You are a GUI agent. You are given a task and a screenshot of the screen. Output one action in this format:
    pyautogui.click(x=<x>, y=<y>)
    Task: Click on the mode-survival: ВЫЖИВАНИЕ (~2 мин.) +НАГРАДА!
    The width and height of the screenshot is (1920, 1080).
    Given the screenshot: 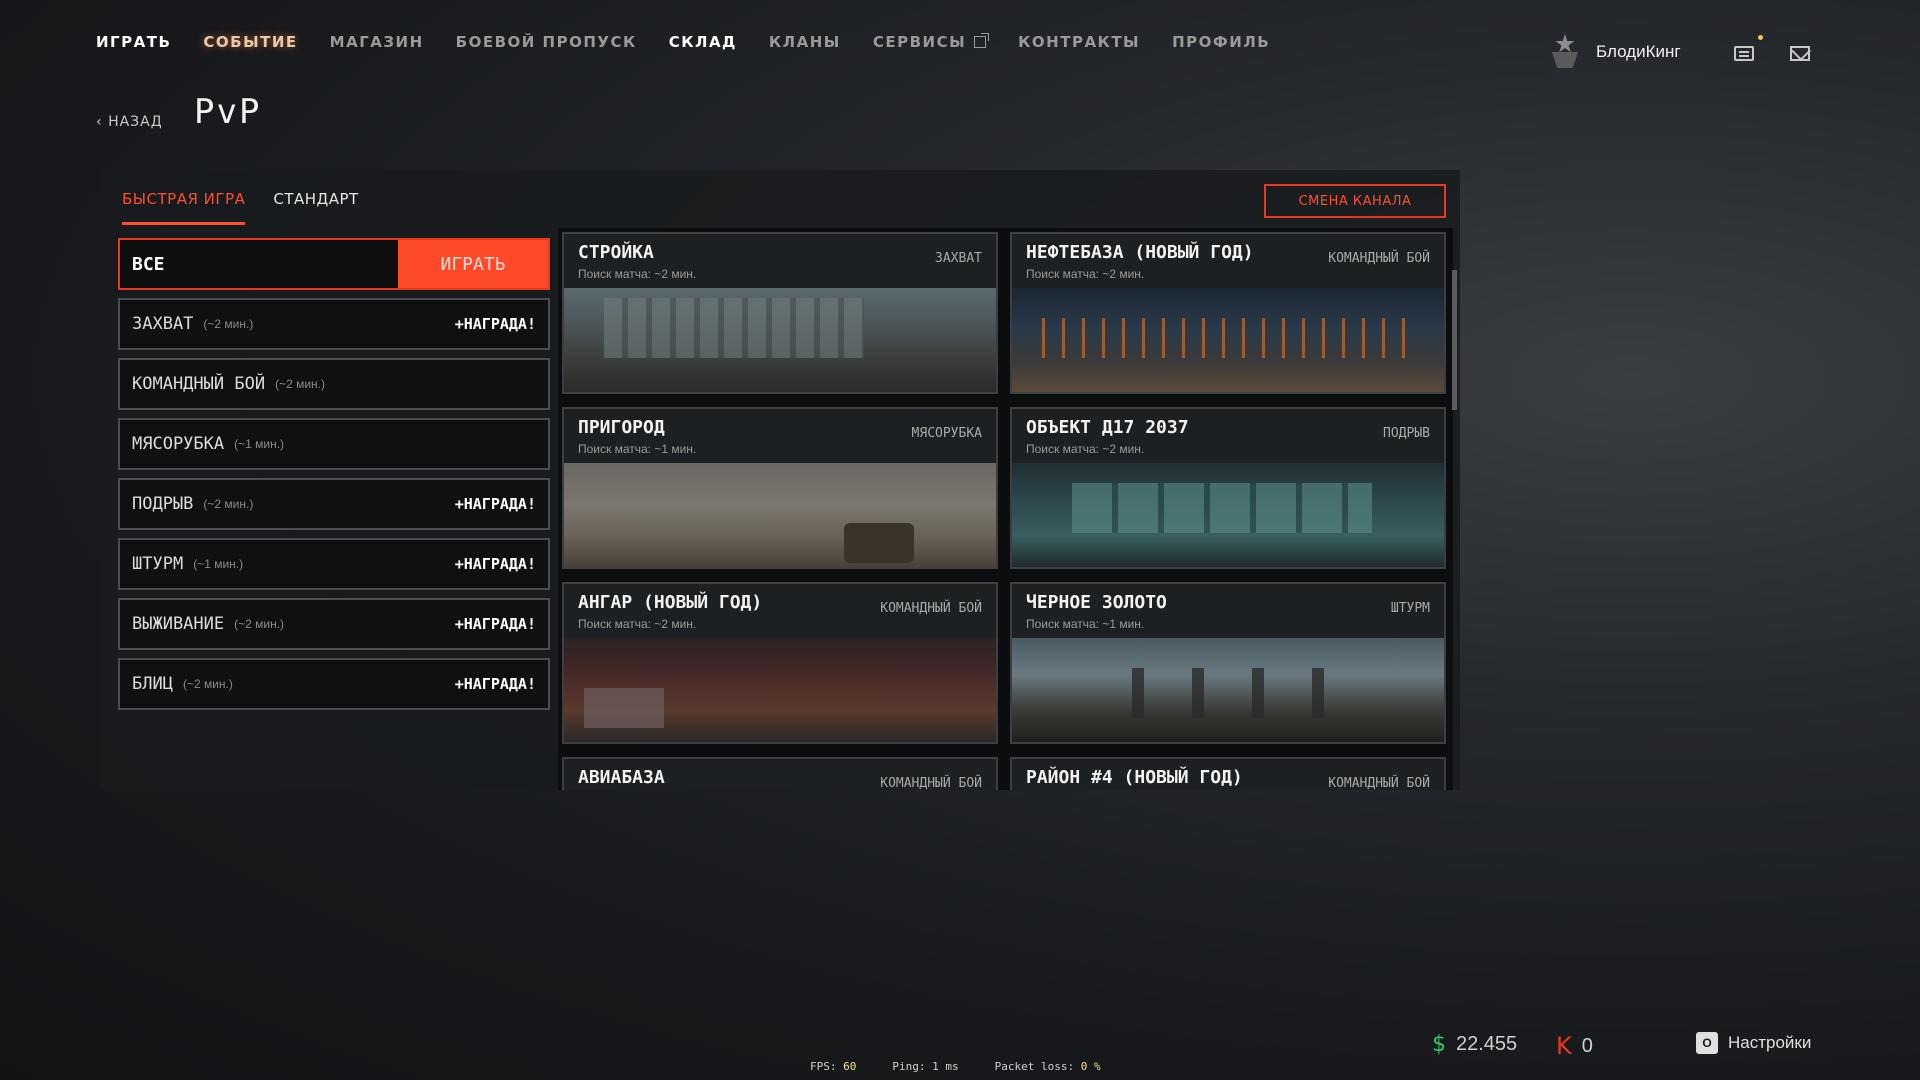 What is the action you would take?
    pyautogui.click(x=334, y=624)
    